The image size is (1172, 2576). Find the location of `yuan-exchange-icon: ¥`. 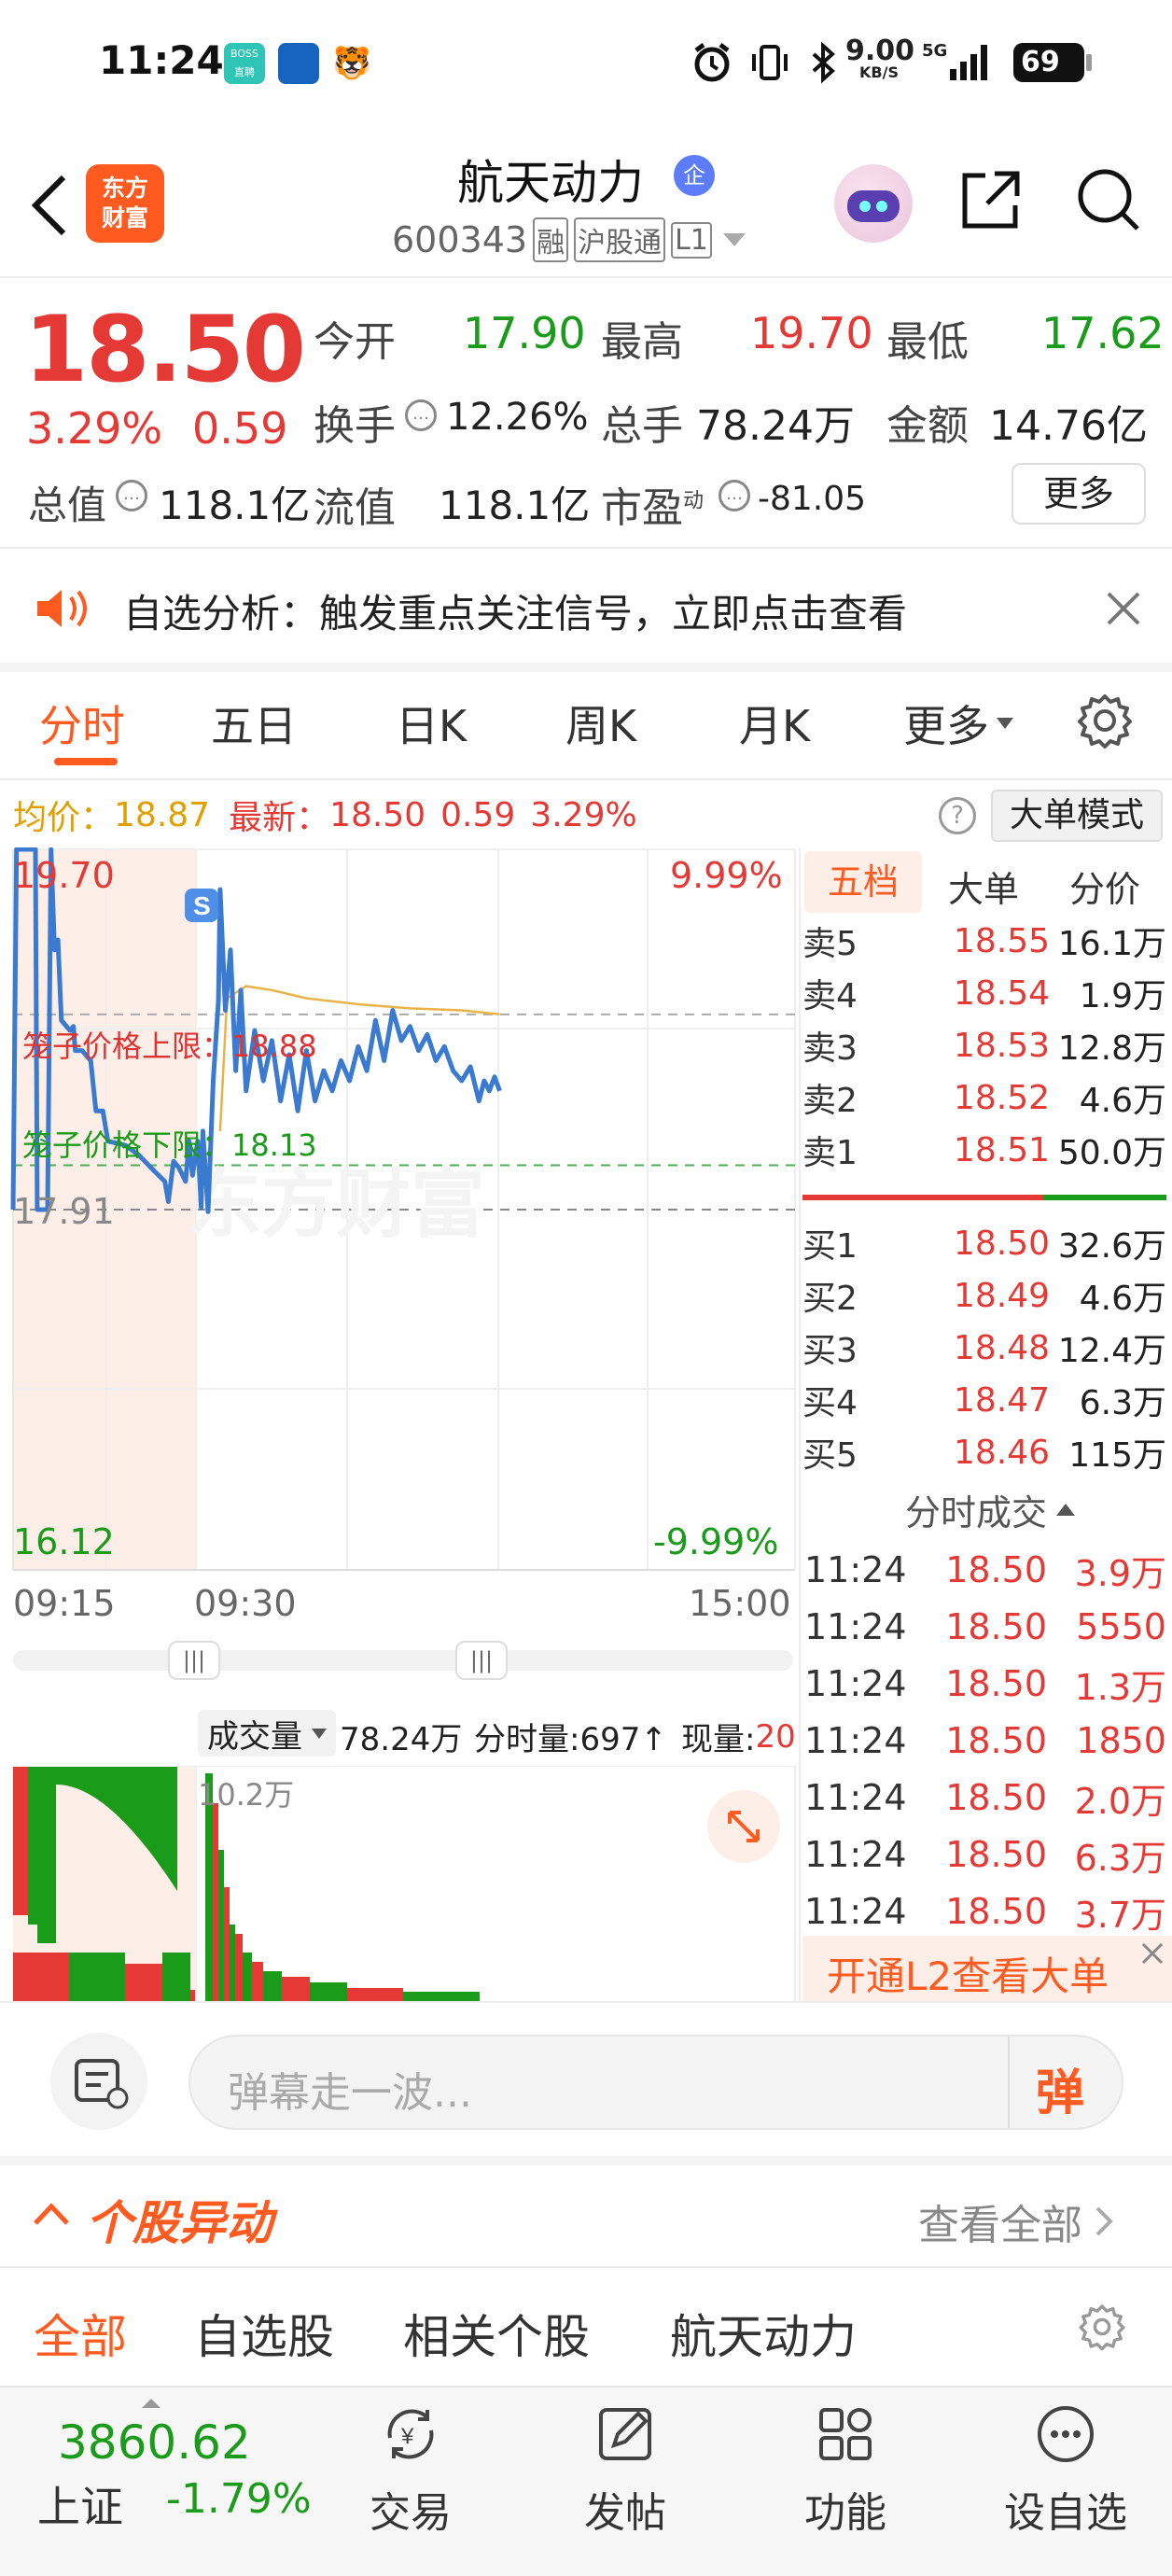

yuan-exchange-icon: ¥ is located at coordinates (410, 2434).